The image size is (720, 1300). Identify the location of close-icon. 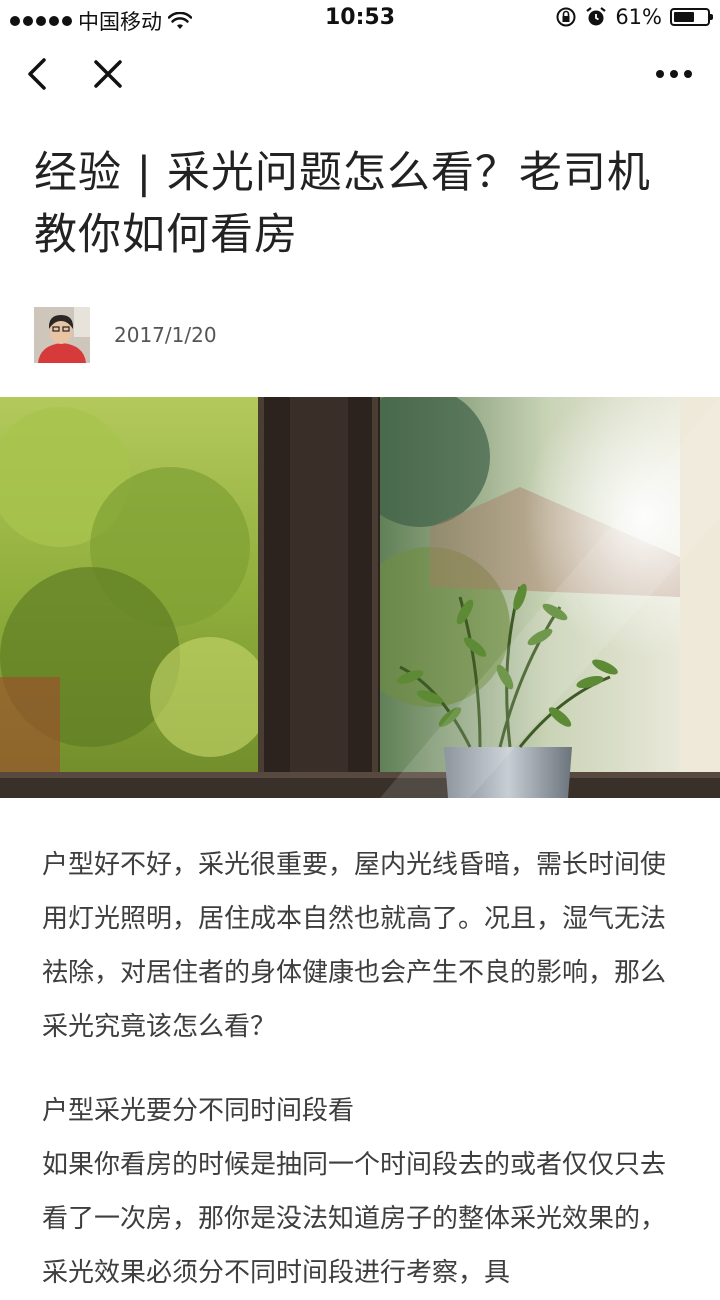
(108, 74).